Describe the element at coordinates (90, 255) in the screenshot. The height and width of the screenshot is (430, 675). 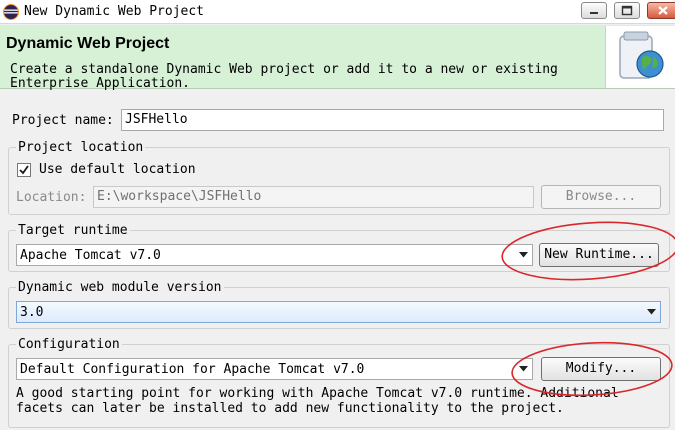
I see `target-runtime-value: Apache Tomcat v7.0` at that location.